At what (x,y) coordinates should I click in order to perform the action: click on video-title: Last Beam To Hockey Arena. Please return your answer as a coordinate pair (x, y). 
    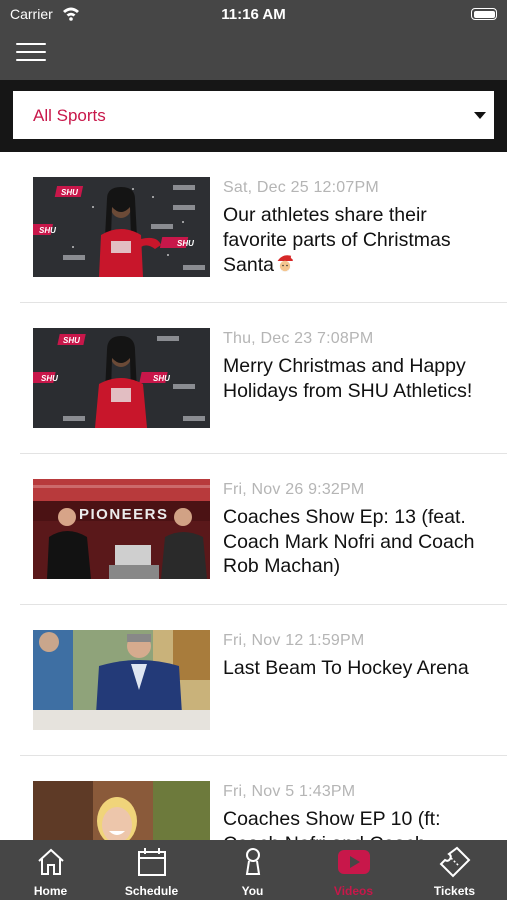
    Looking at the image, I should click on (346, 668).